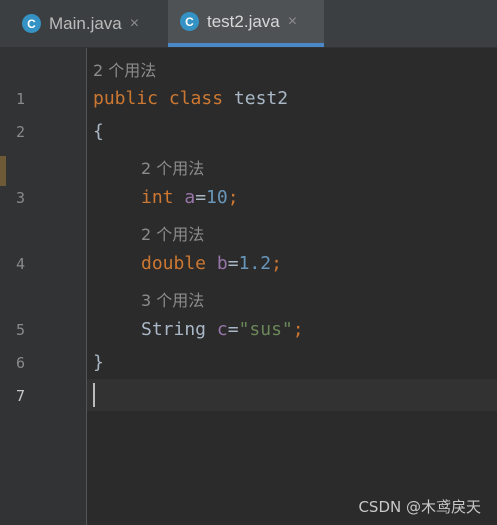 Image resolution: width=497 pixels, height=525 pixels. What do you see at coordinates (196, 98) in the screenshot?
I see `keyword: class` at bounding box center [196, 98].